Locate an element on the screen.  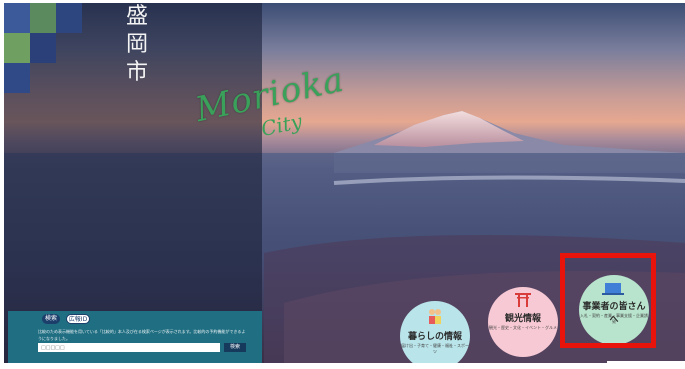
city-name-vertical: 盛 岡 市 is located at coordinates (137, 45).